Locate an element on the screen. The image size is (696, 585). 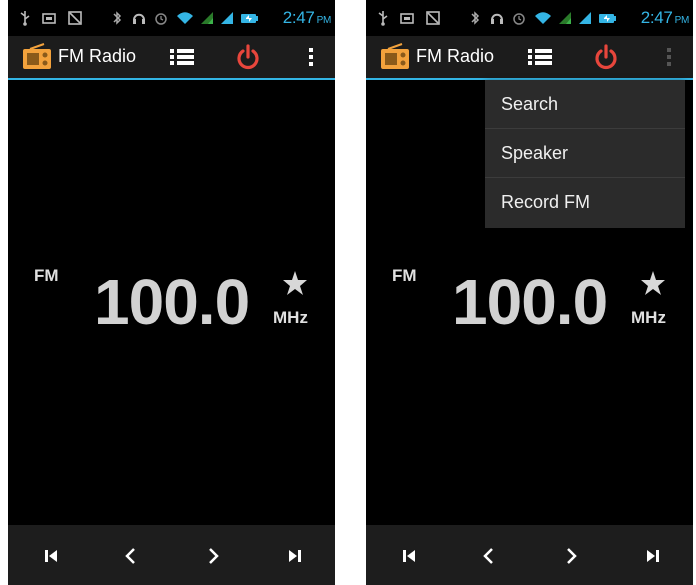
menu-item-speaker: Speaker is located at coordinates (585, 153).